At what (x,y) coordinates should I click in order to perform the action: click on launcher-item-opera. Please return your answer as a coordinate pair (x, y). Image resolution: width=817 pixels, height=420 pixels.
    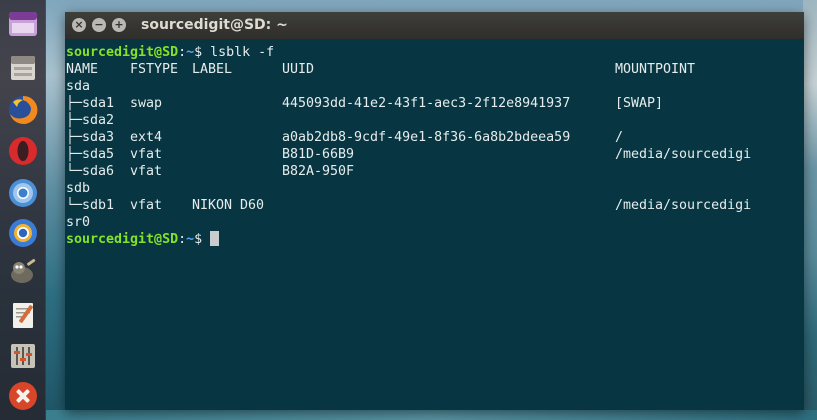
    Looking at the image, I should click on (23, 151).